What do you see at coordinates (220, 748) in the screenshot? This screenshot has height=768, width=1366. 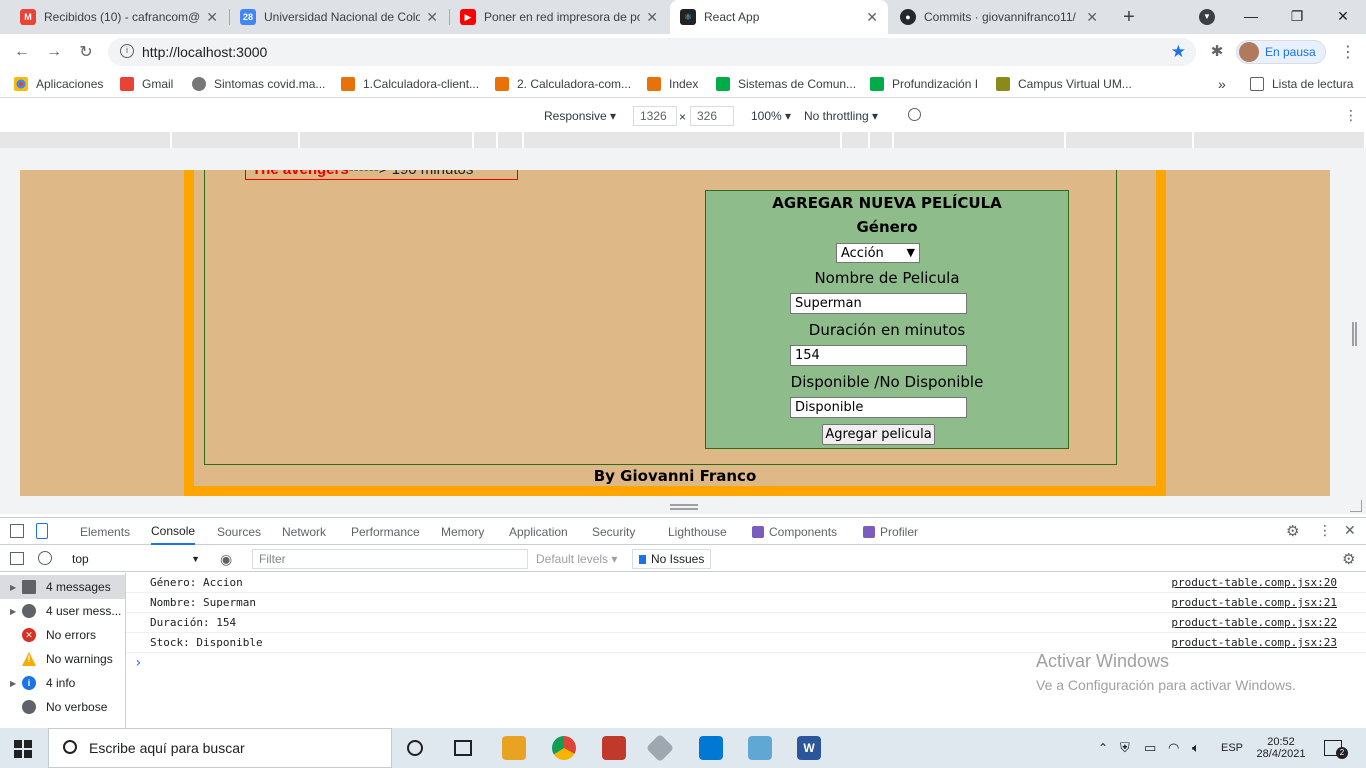 I see `taskbar-search: Escribe aquí para buscar` at bounding box center [220, 748].